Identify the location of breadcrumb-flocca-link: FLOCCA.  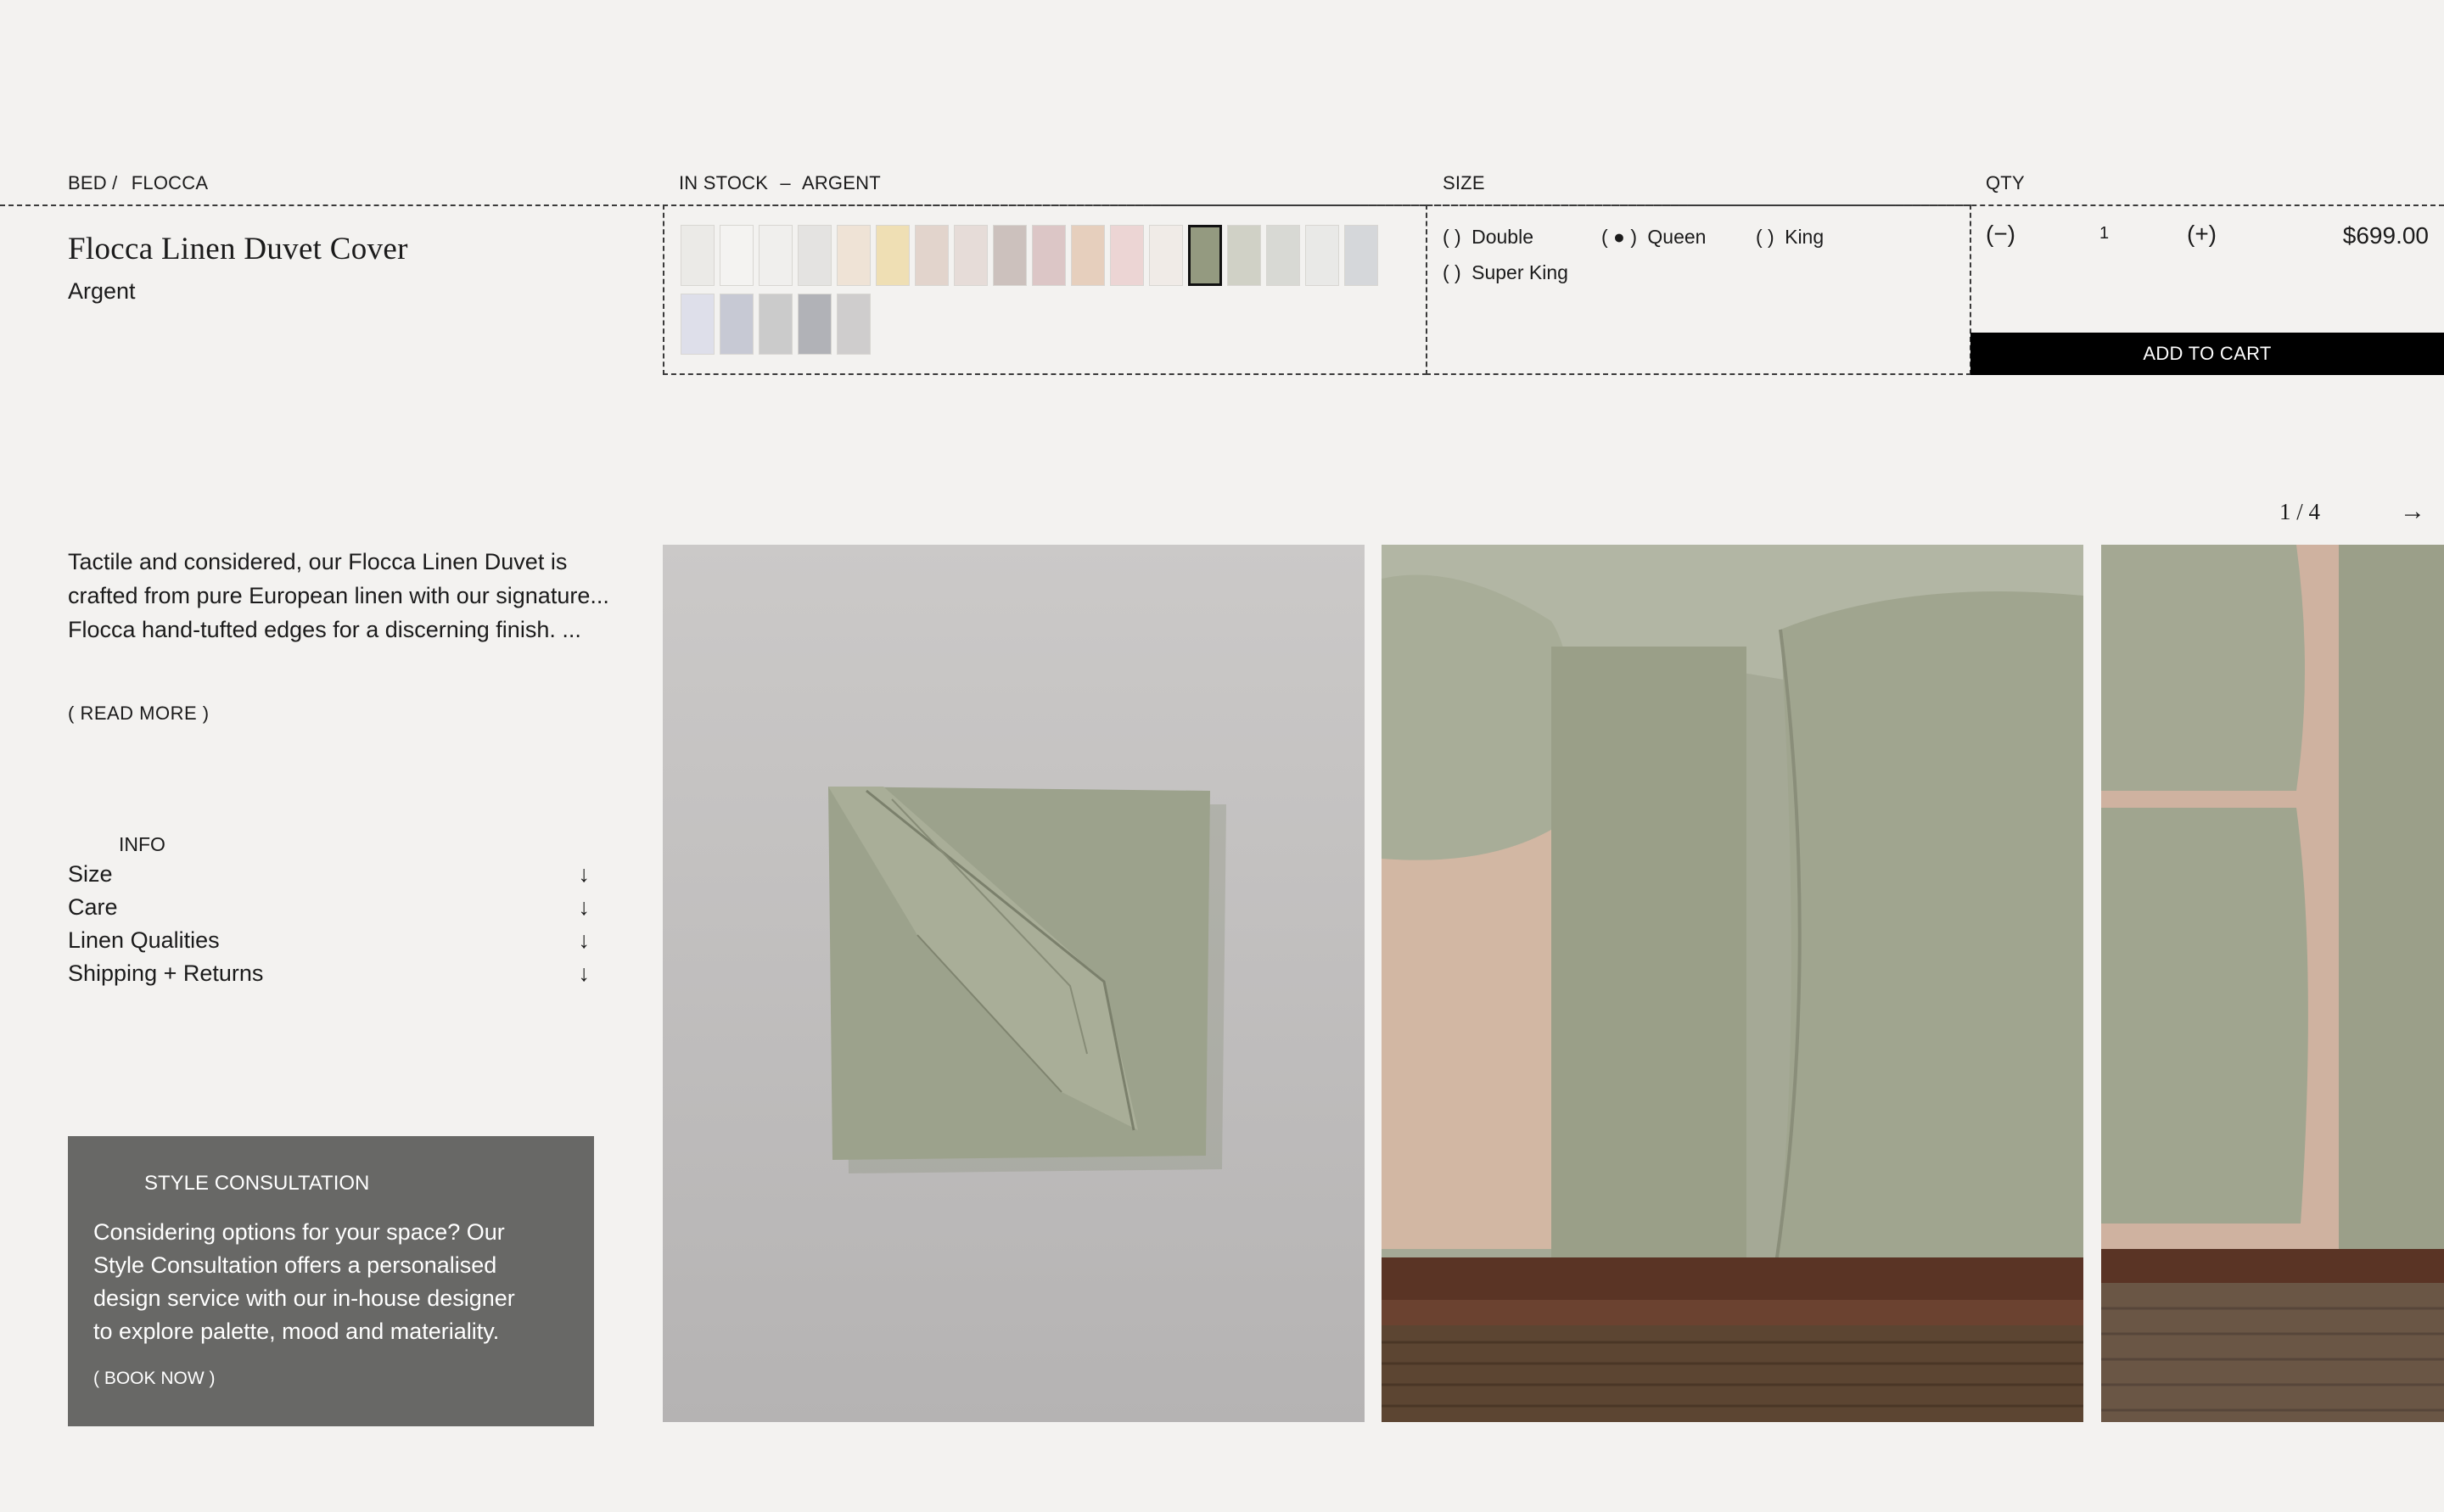
(170, 182).